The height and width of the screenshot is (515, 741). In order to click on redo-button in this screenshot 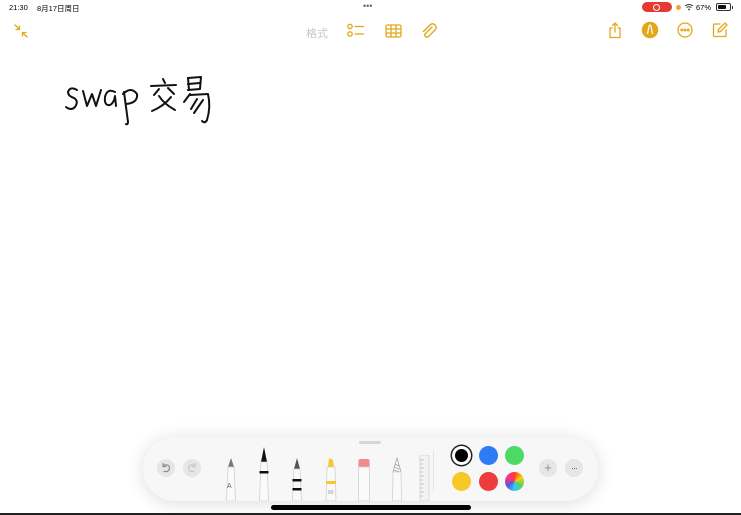, I will do `click(192, 468)`.